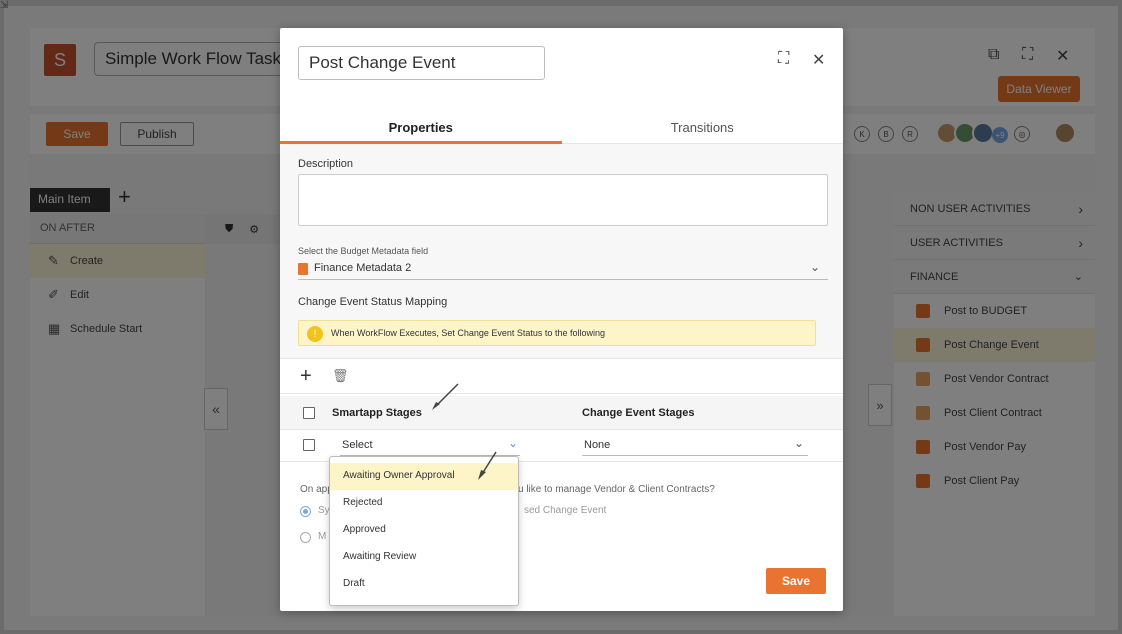 This screenshot has width=1122, height=634. I want to click on avatar-more-badge: +9, so click(1000, 135).